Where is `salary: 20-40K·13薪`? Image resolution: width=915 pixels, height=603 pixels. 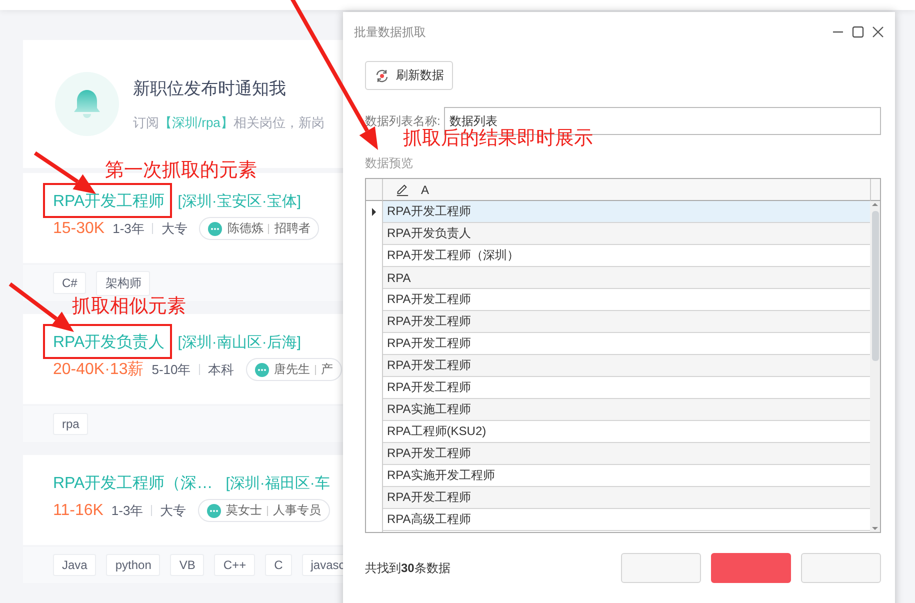
salary: 20-40K·13薪 is located at coordinates (98, 370).